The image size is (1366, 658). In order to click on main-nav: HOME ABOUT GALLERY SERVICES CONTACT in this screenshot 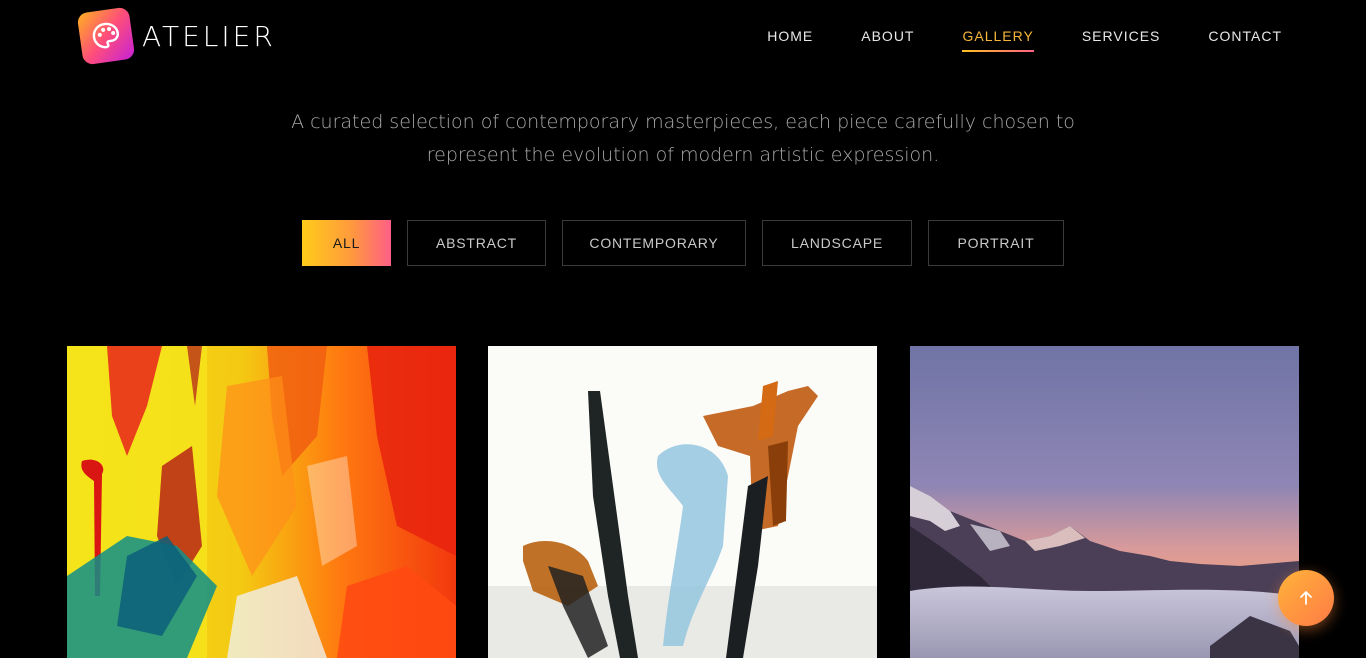, I will do `click(1000, 40)`.